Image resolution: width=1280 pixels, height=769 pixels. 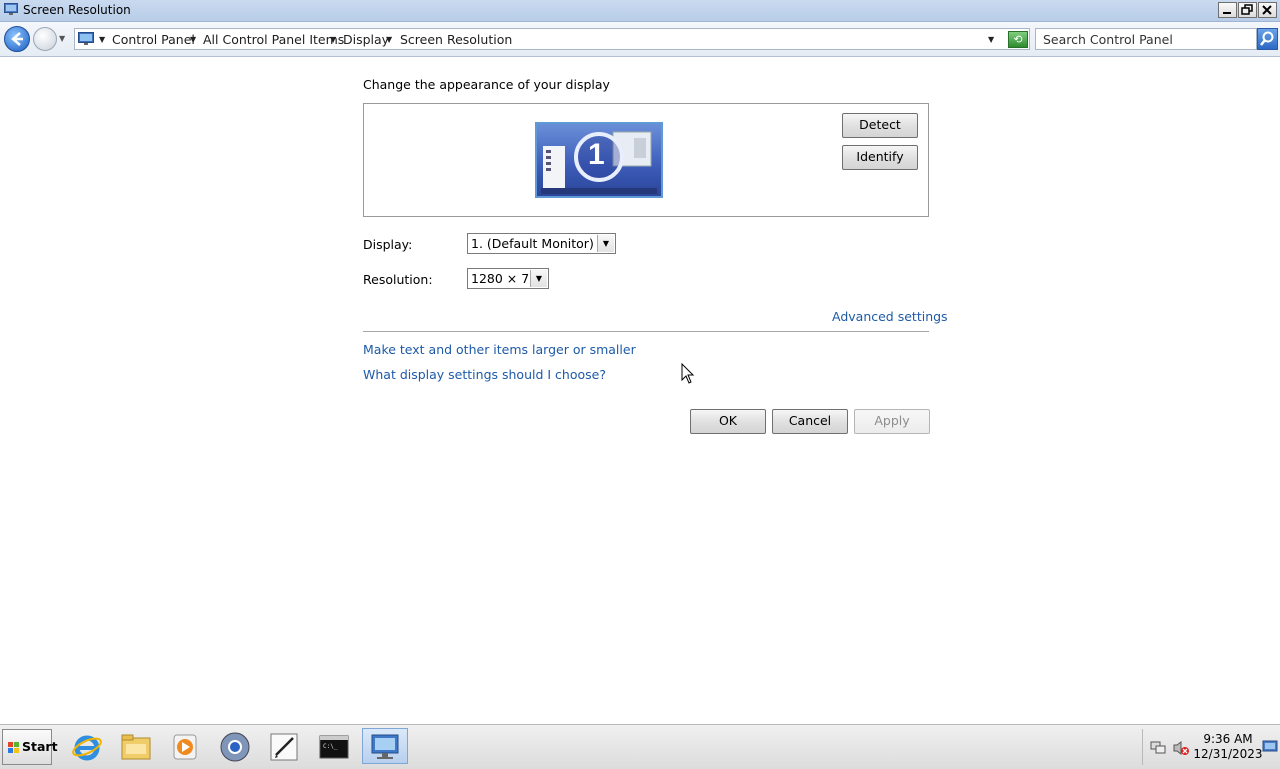 What do you see at coordinates (40, 746) in the screenshot?
I see `start-label: Start` at bounding box center [40, 746].